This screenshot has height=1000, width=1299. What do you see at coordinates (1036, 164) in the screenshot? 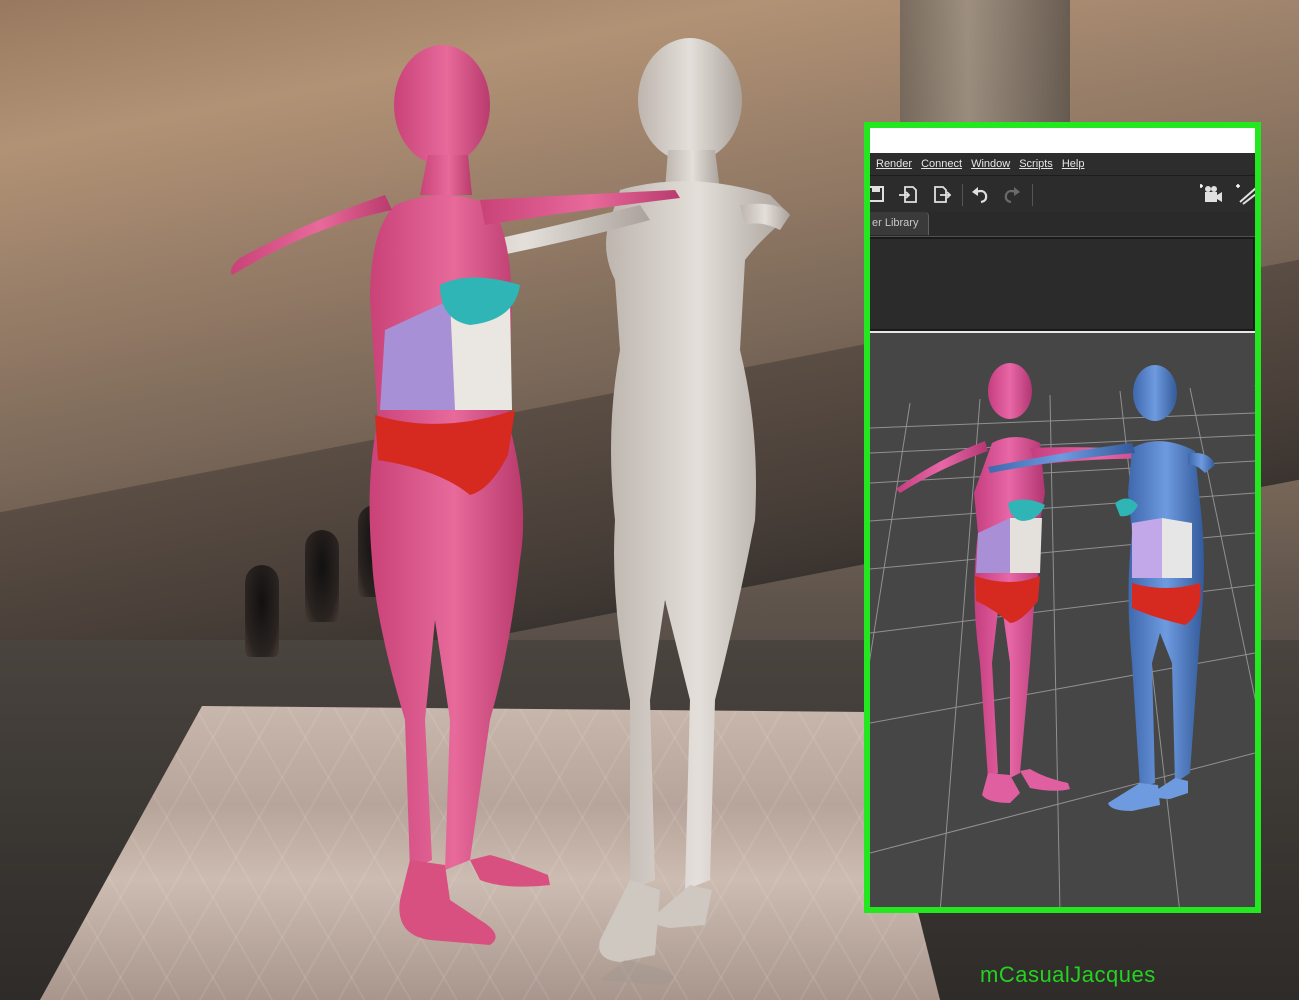
I see `menu-scripts: Scripts` at bounding box center [1036, 164].